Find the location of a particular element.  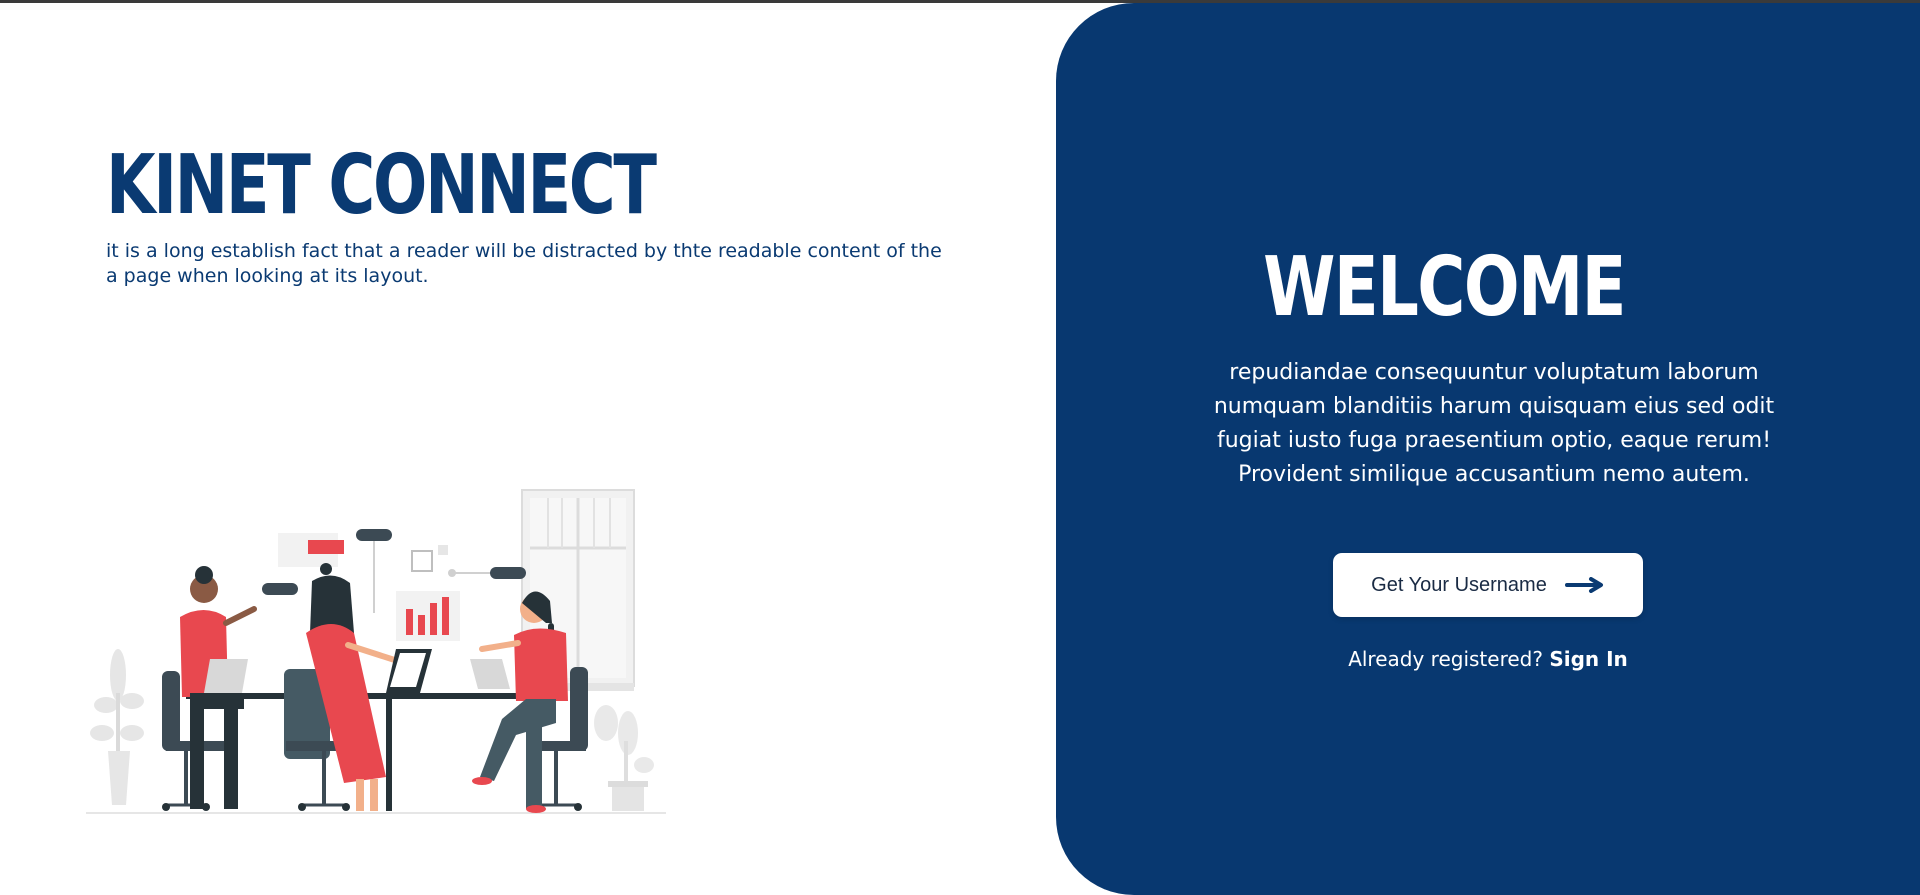

signin-prompt: Already registered? is located at coordinates (1445, 659).